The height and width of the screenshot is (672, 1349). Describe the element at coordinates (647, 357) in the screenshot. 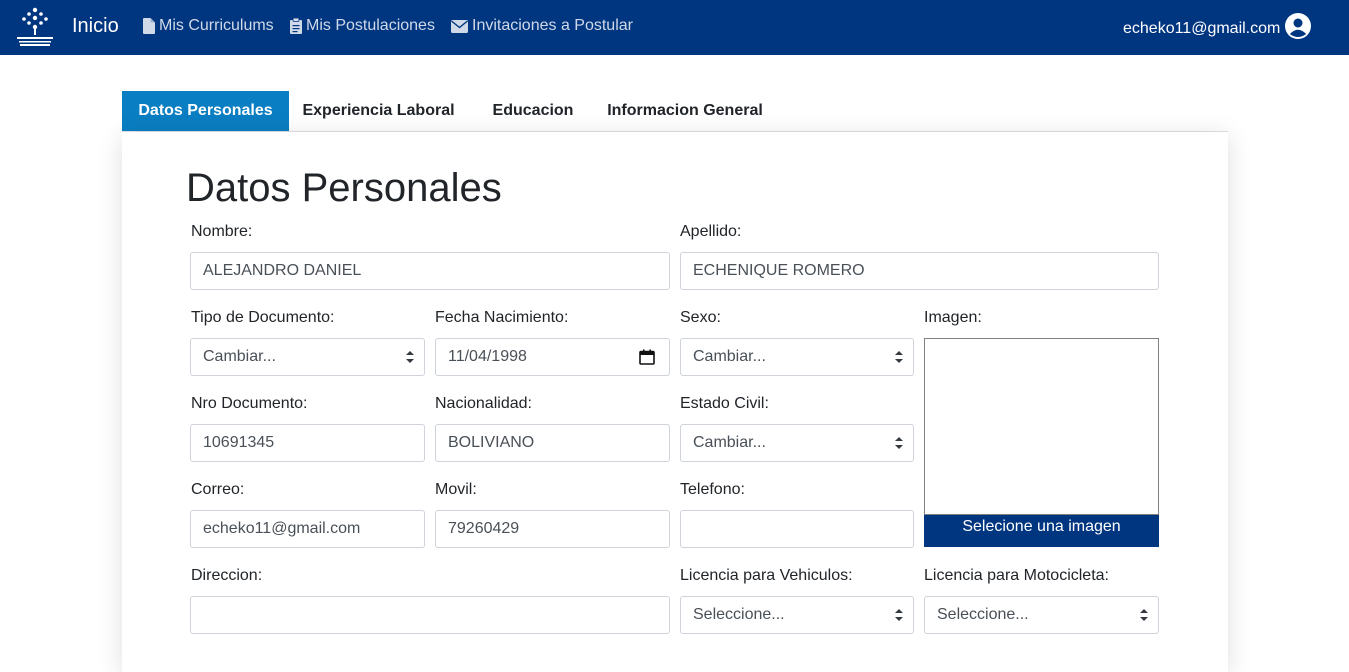

I see `calendar-icon` at that location.